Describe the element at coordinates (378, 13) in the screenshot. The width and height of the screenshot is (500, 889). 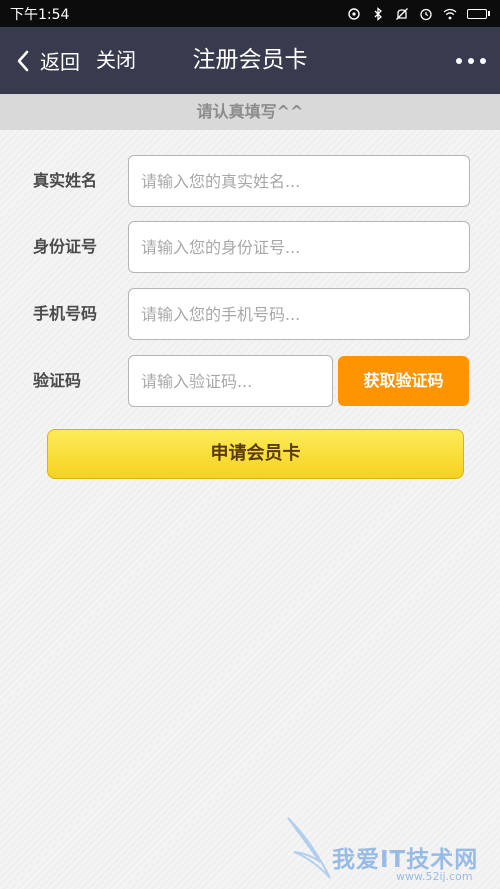
I see `bluetooth-icon` at that location.